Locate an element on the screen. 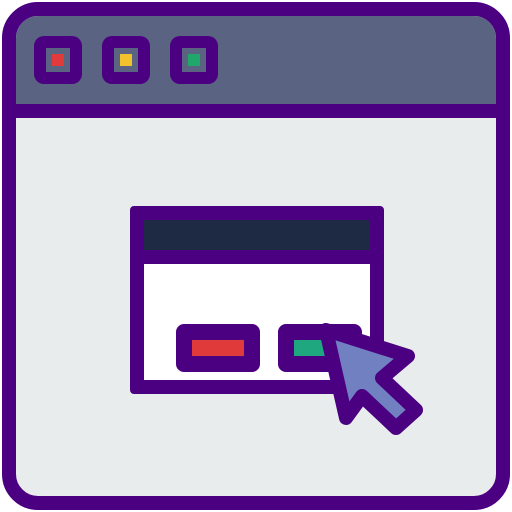  minimize-dot-icon is located at coordinates (126, 60).